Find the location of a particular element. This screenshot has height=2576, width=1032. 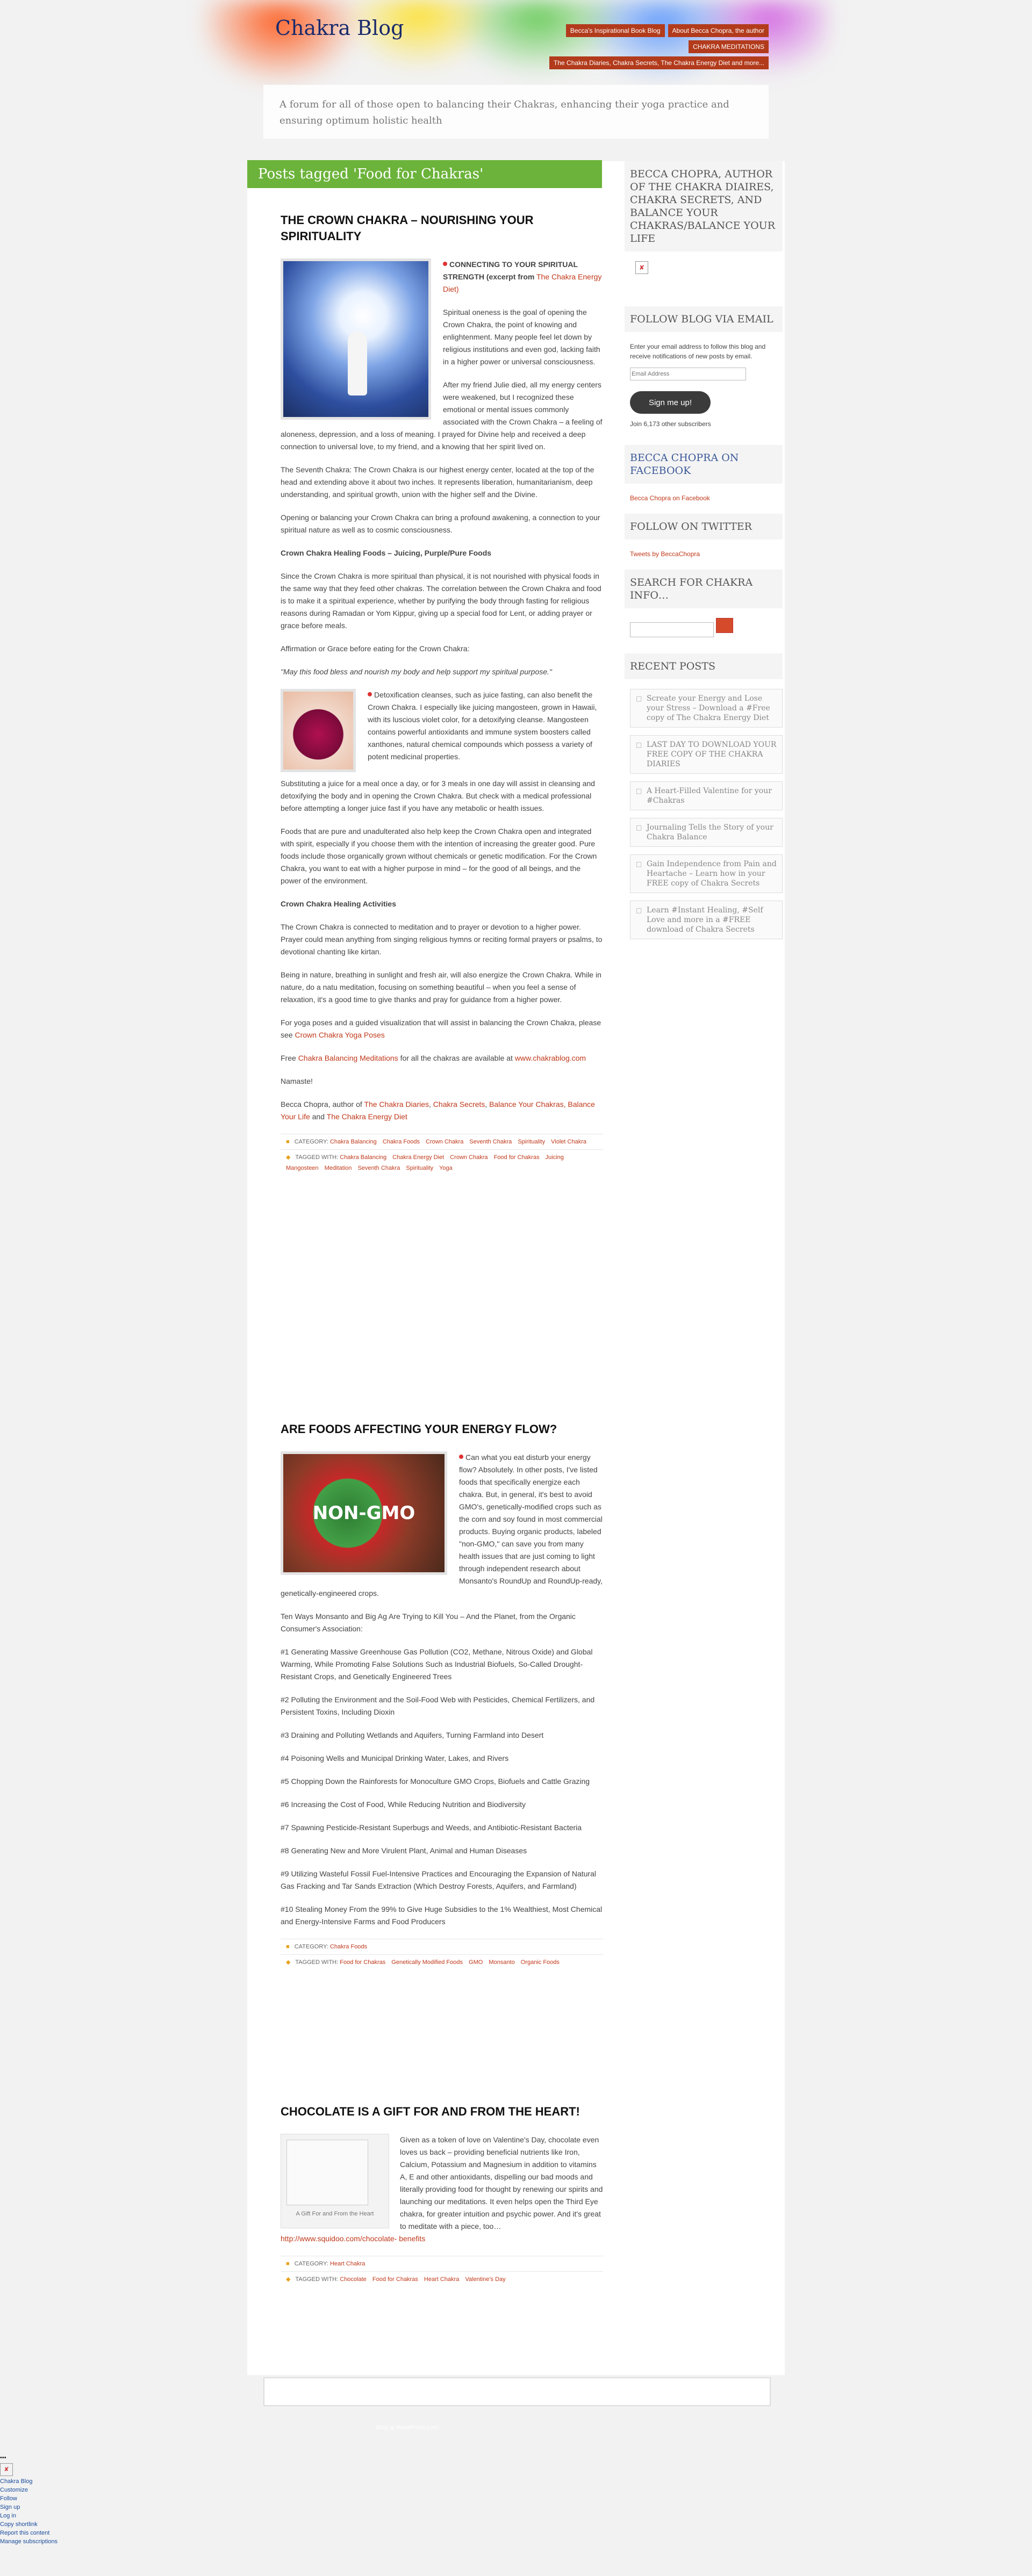

meditations-link: Chakra Balancing Meditations is located at coordinates (348, 1058).